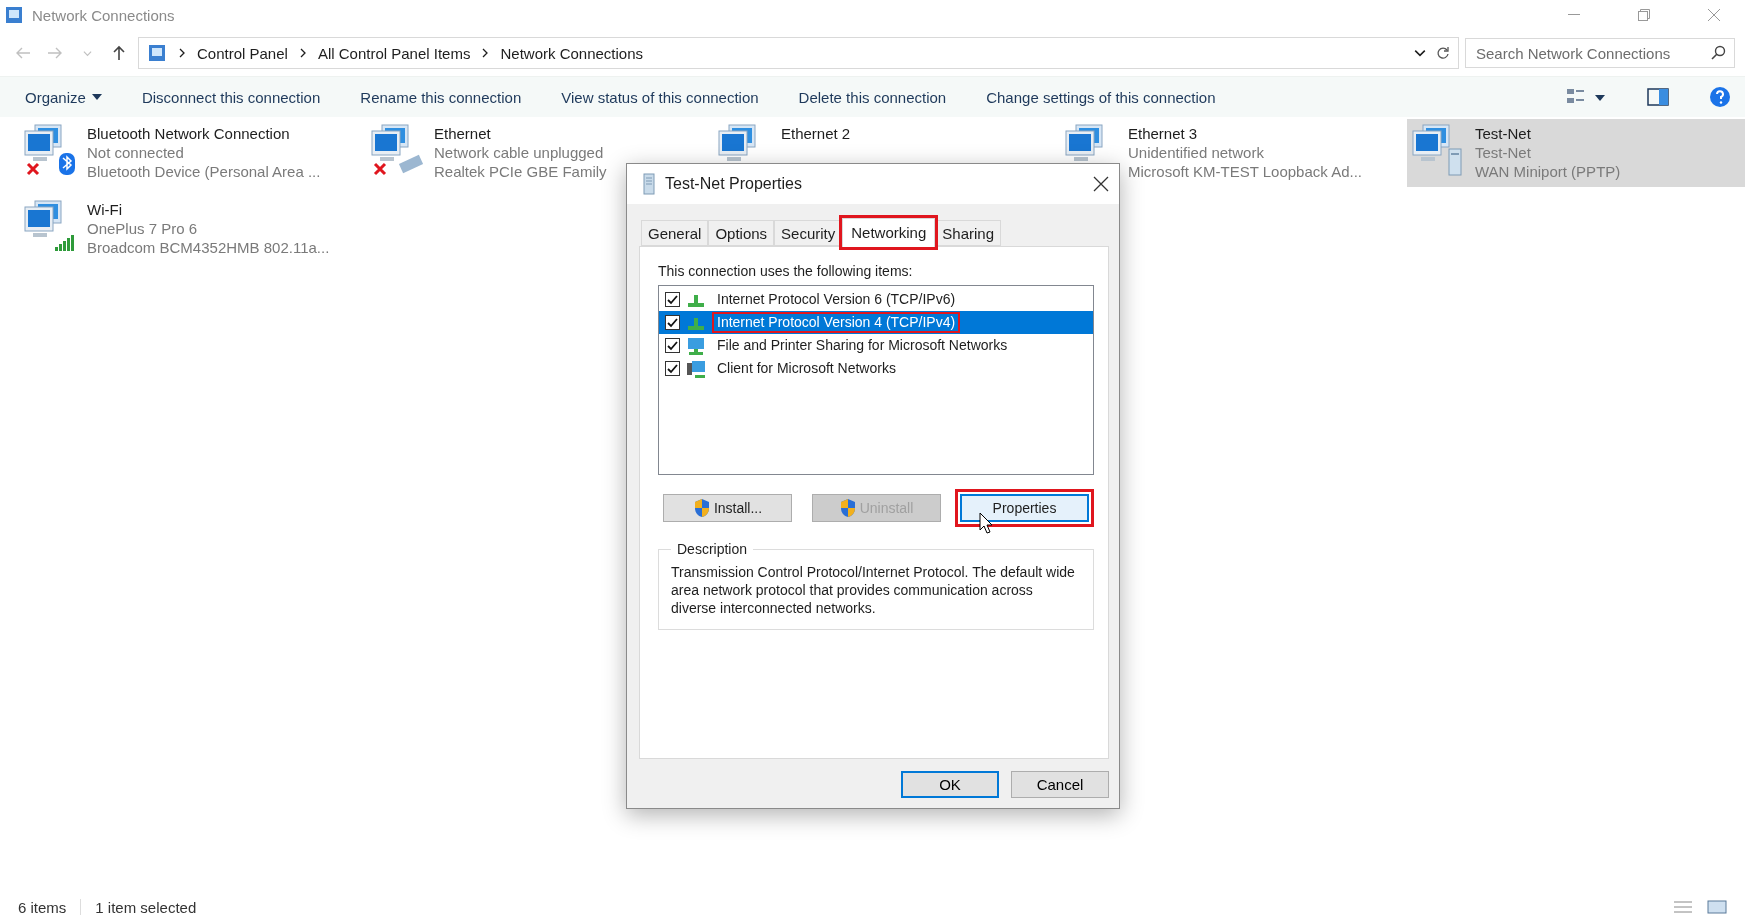  I want to click on connection-item: Ethernet Network cable unplugged Realtek PCIe GBE Family, so click(490, 153).